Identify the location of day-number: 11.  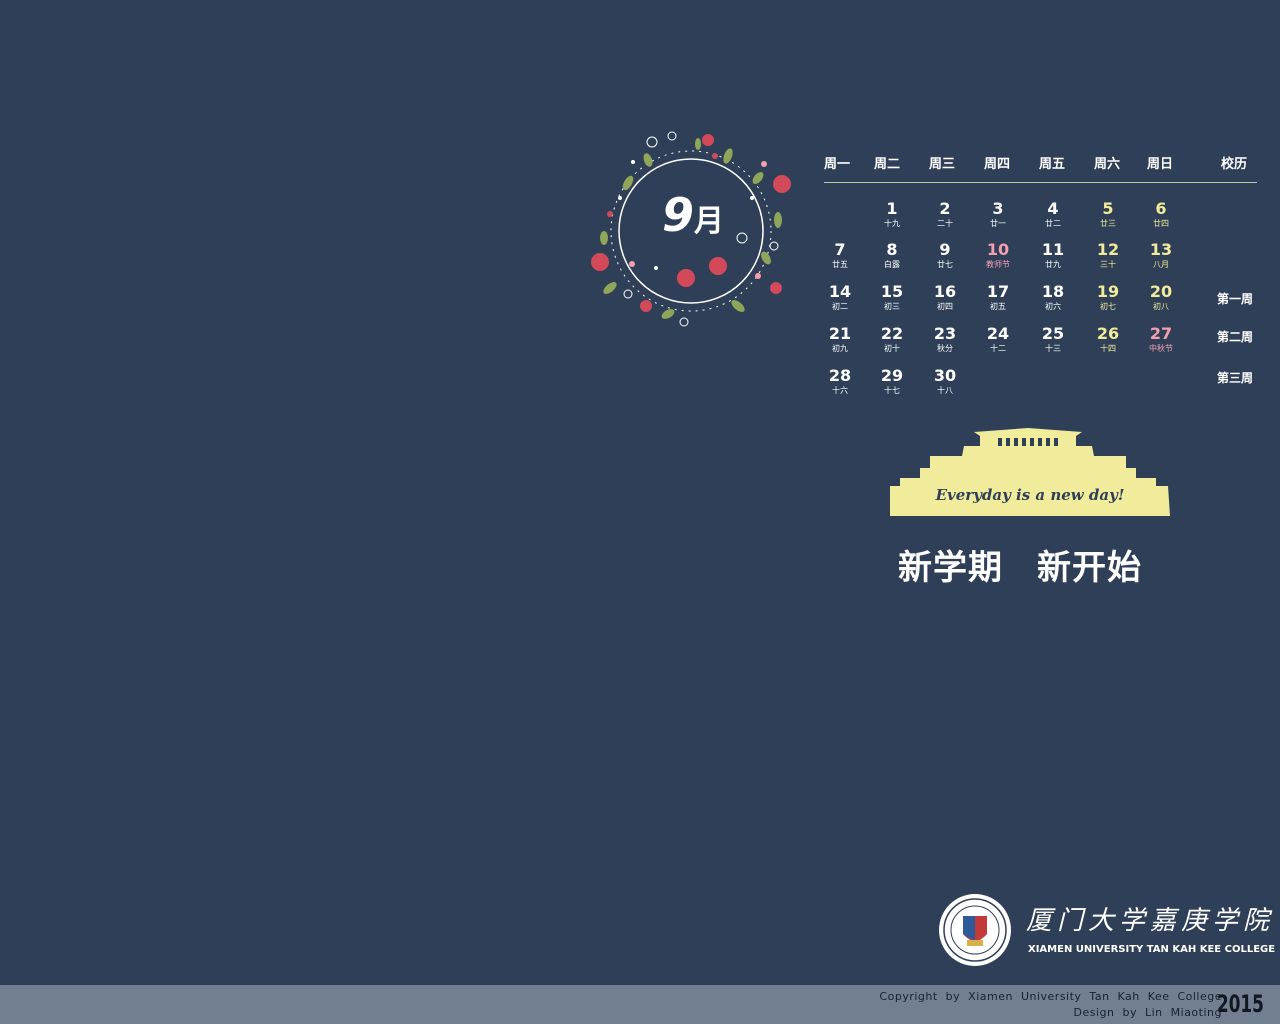
(1053, 249).